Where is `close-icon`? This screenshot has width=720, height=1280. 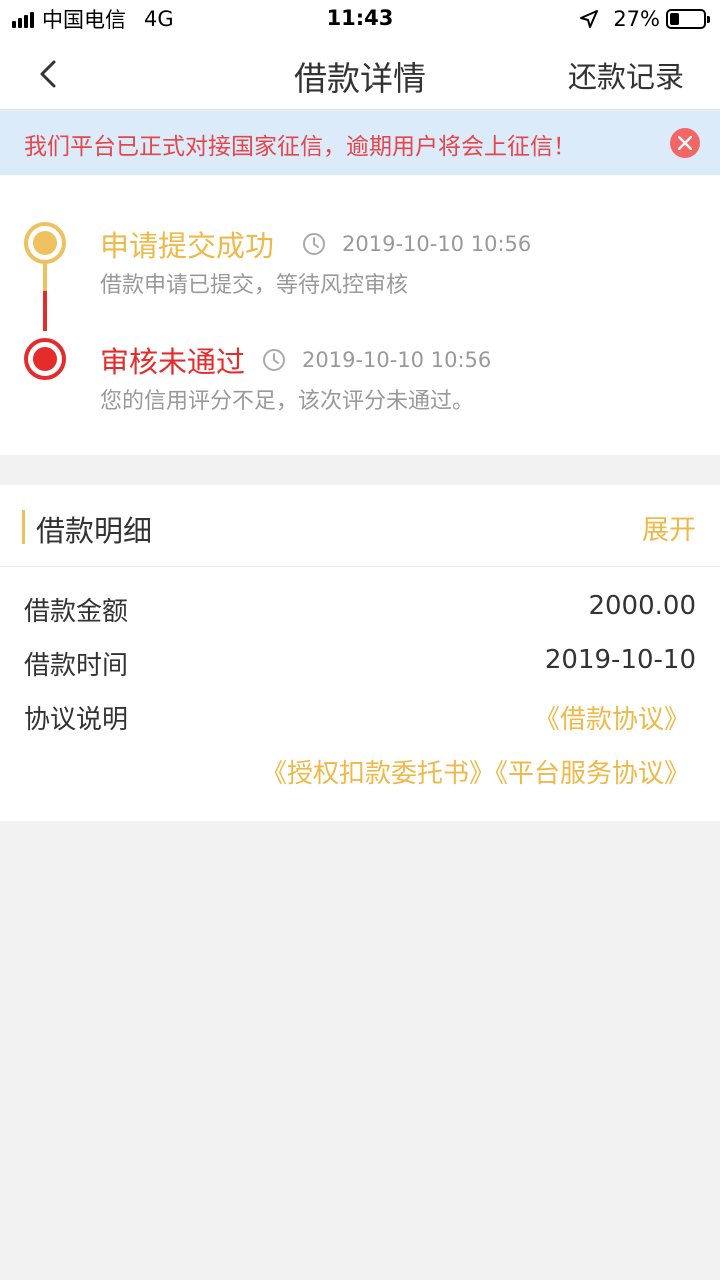 close-icon is located at coordinates (685, 143).